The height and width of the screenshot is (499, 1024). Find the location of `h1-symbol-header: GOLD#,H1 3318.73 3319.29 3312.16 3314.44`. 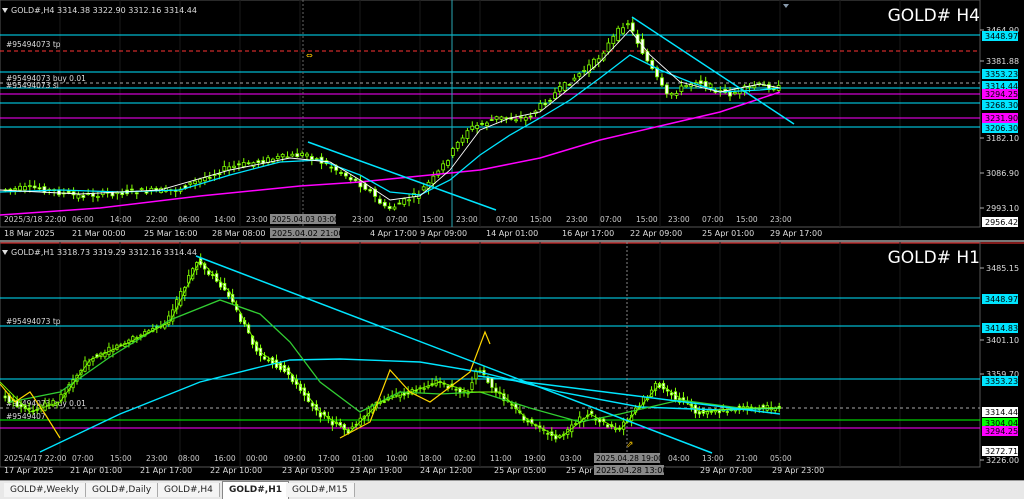

h1-symbol-header: GOLD#,H1 3318.73 3319.29 3312.16 3314.44 is located at coordinates (99, 252).